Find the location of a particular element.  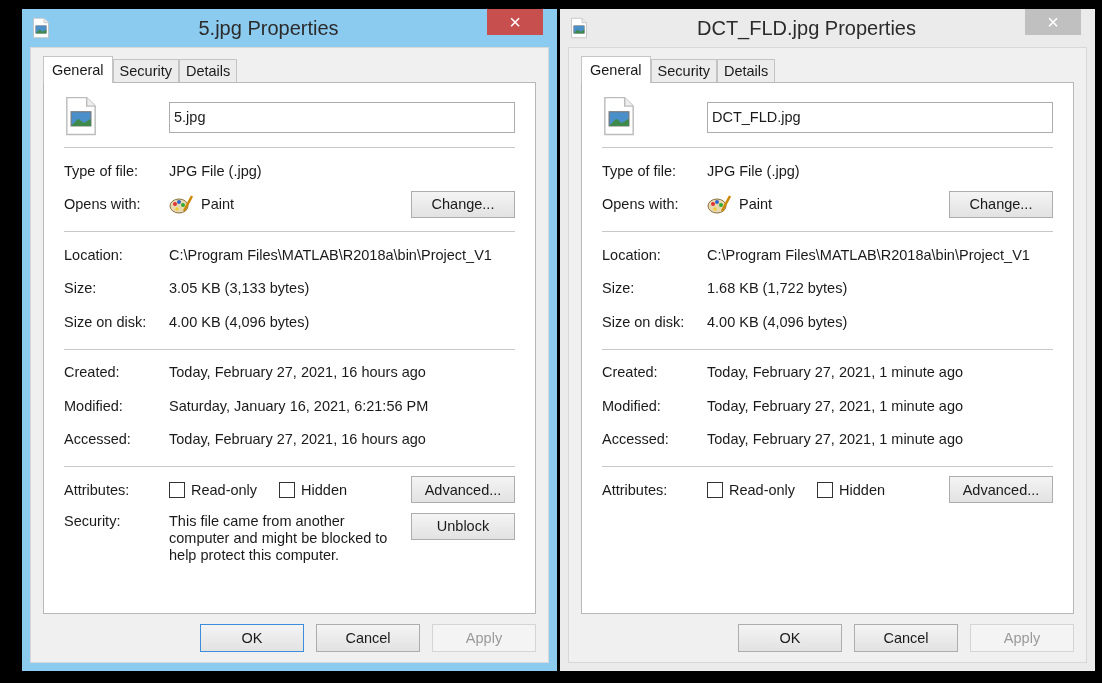

filename-field: DCT_FLD.jpg is located at coordinates (880, 117).